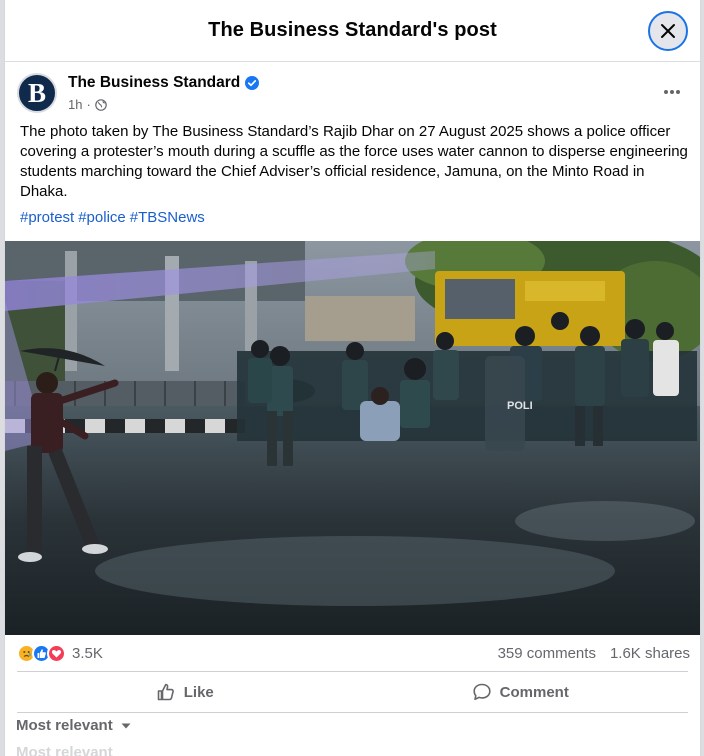  I want to click on post-actions: Like Comment, so click(352, 692).